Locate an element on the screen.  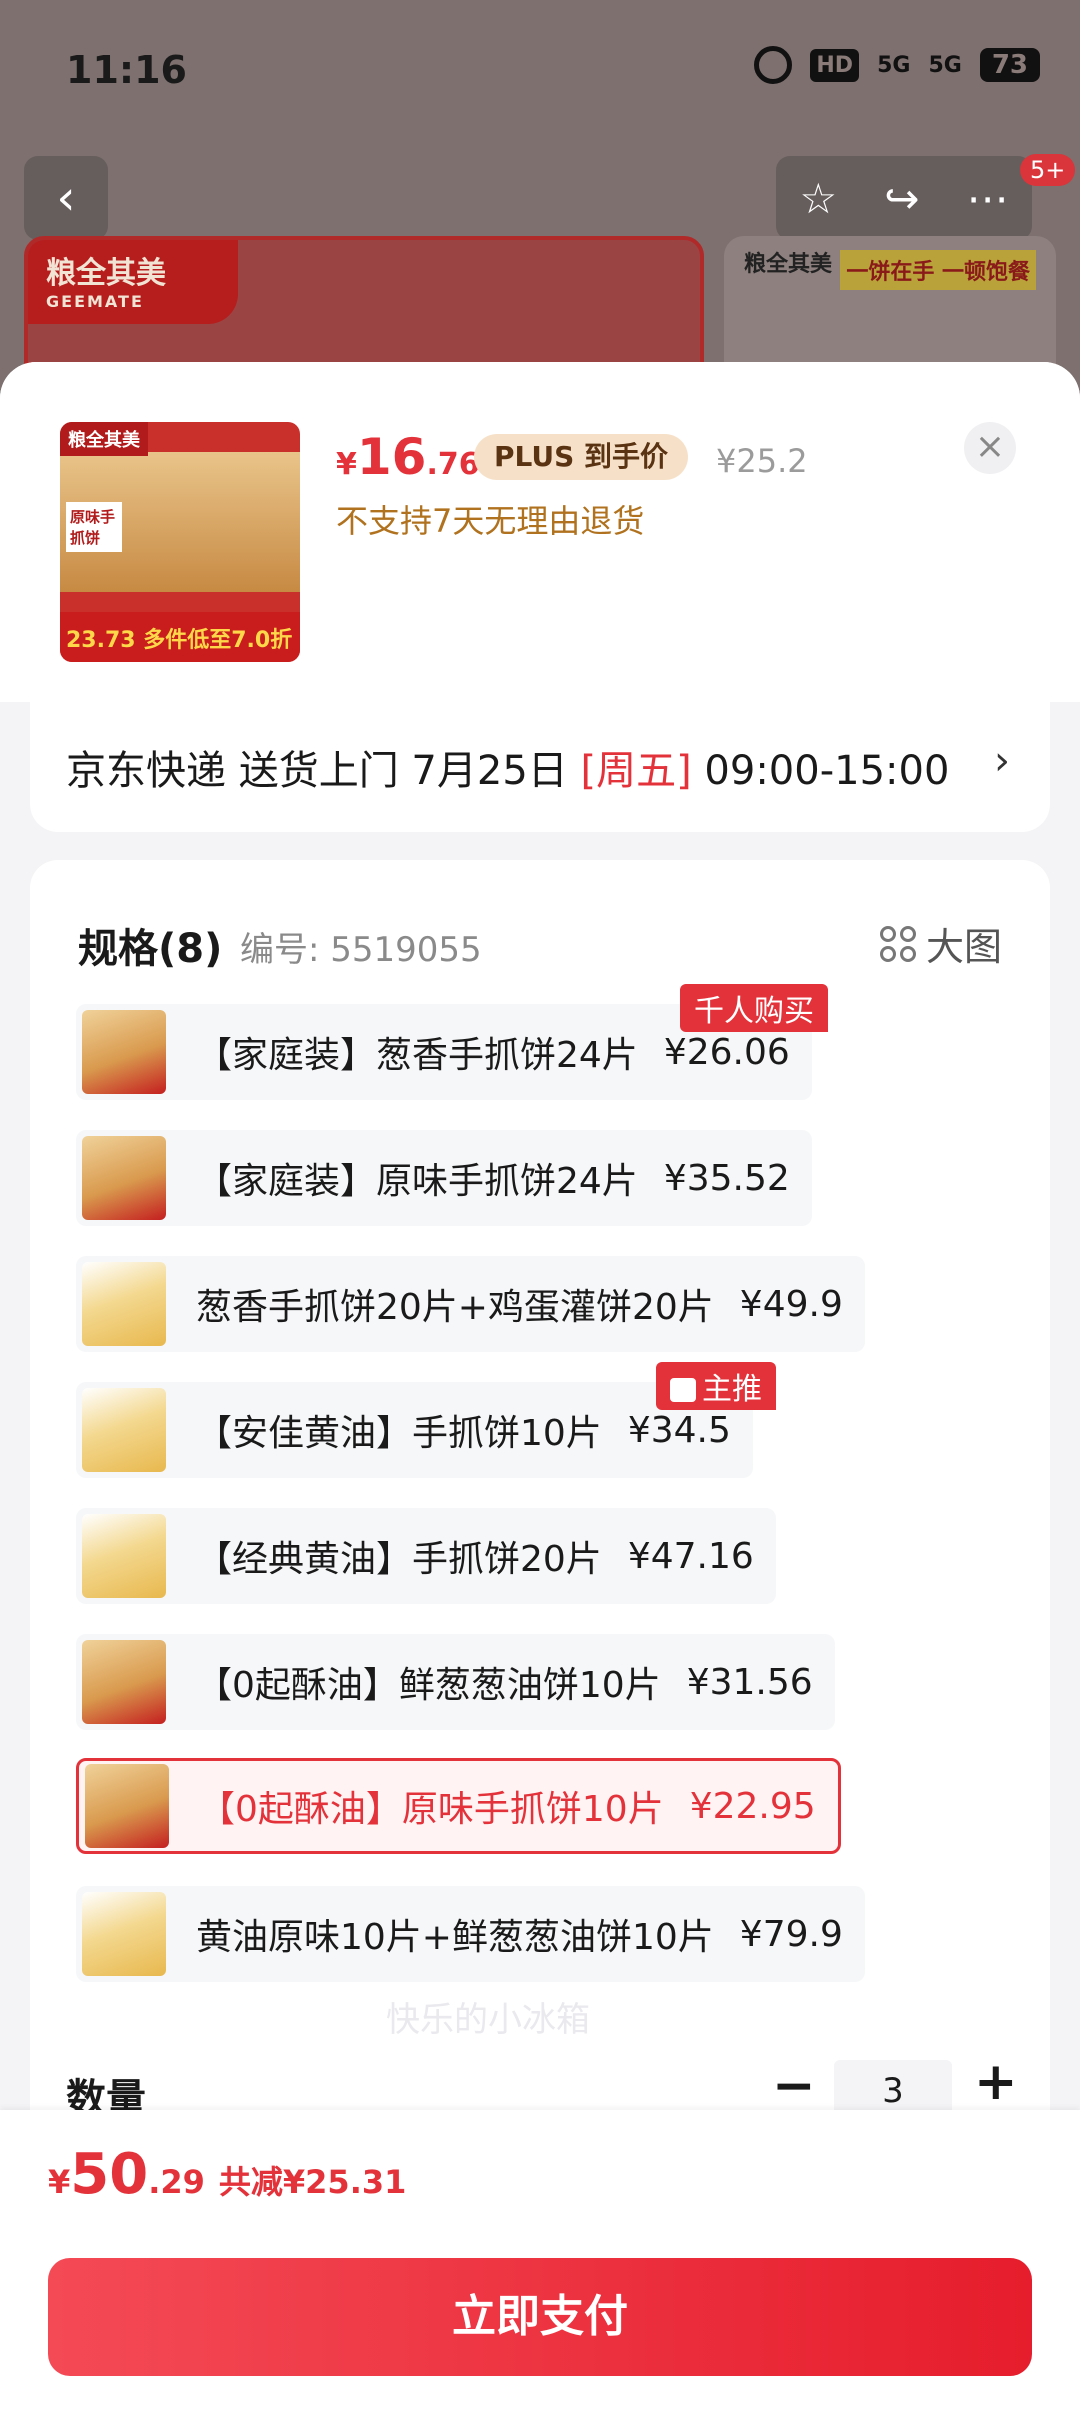
banner2-brand: 粮全其美 is located at coordinates (788, 264).